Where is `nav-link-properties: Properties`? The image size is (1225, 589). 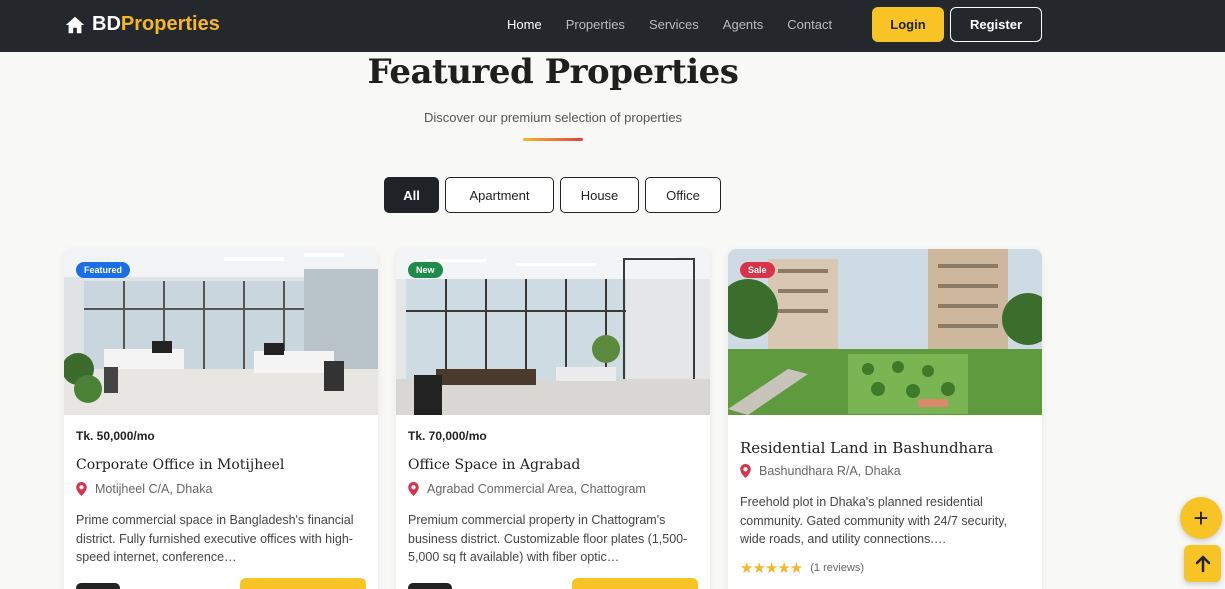 nav-link-properties: Properties is located at coordinates (595, 24).